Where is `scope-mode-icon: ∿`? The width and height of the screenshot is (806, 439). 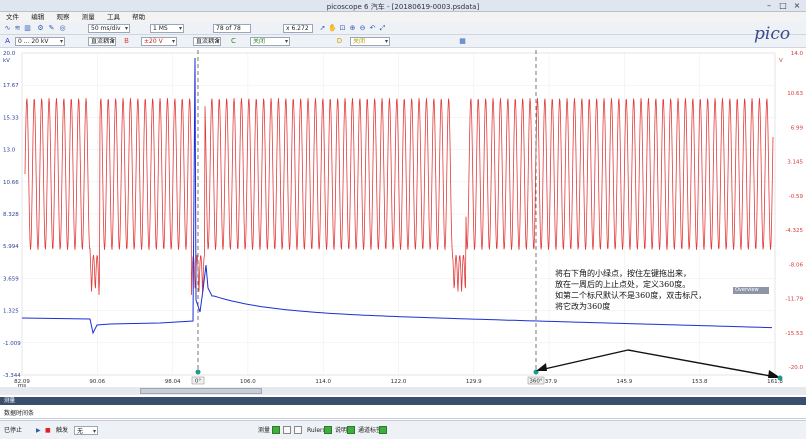 scope-mode-icon: ∿ is located at coordinates (7, 28).